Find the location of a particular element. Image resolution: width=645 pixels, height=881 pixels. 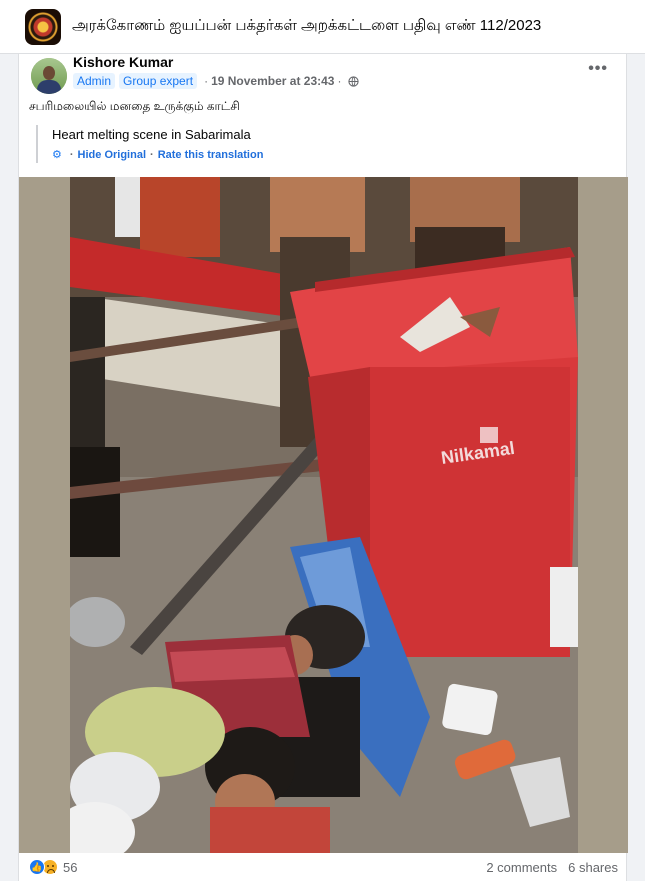

shares-count: 6 shares is located at coordinates (593, 867).